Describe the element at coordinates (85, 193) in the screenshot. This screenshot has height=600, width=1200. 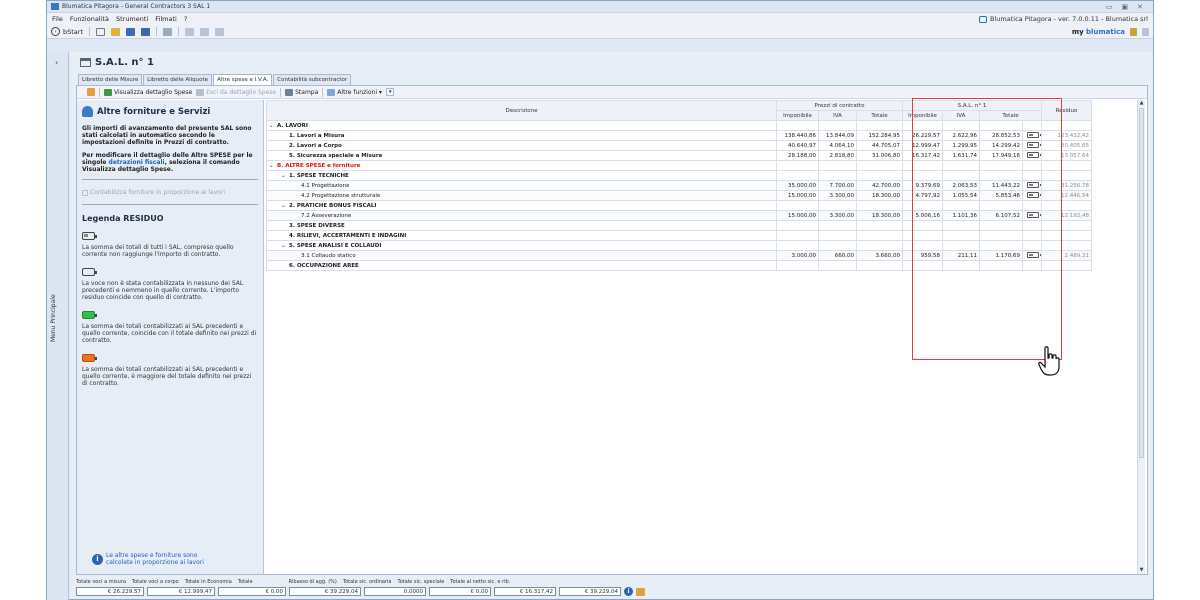
I see `checkbox-box` at that location.